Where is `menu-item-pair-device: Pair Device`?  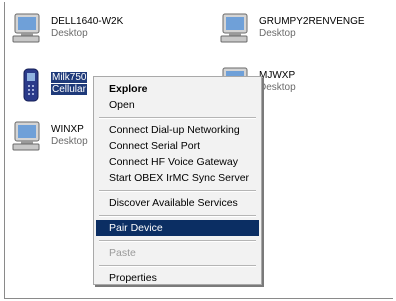 menu-item-pair-device: Pair Device is located at coordinates (177, 228).